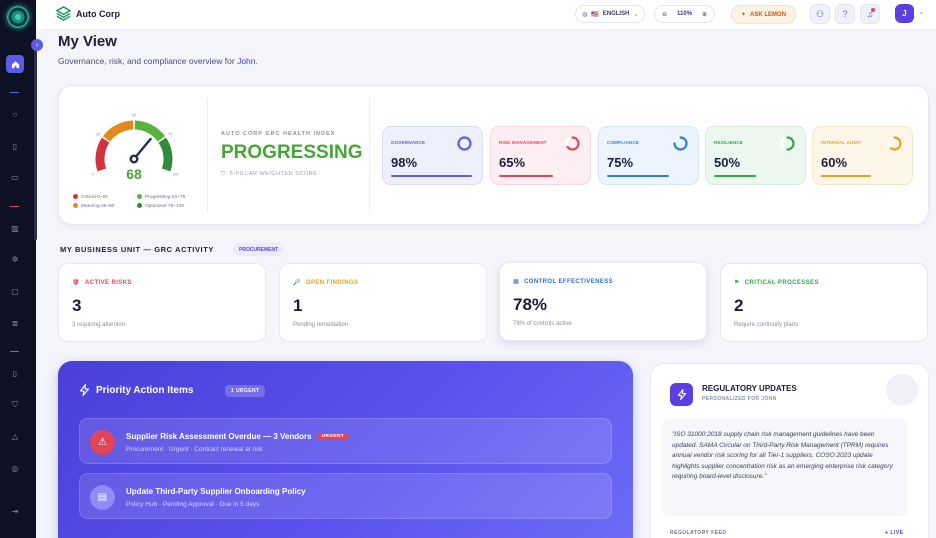 The width and height of the screenshot is (936, 538). Describe the element at coordinates (169, 197) in the screenshot. I see `legend-item: Progressing 51–75` at that location.